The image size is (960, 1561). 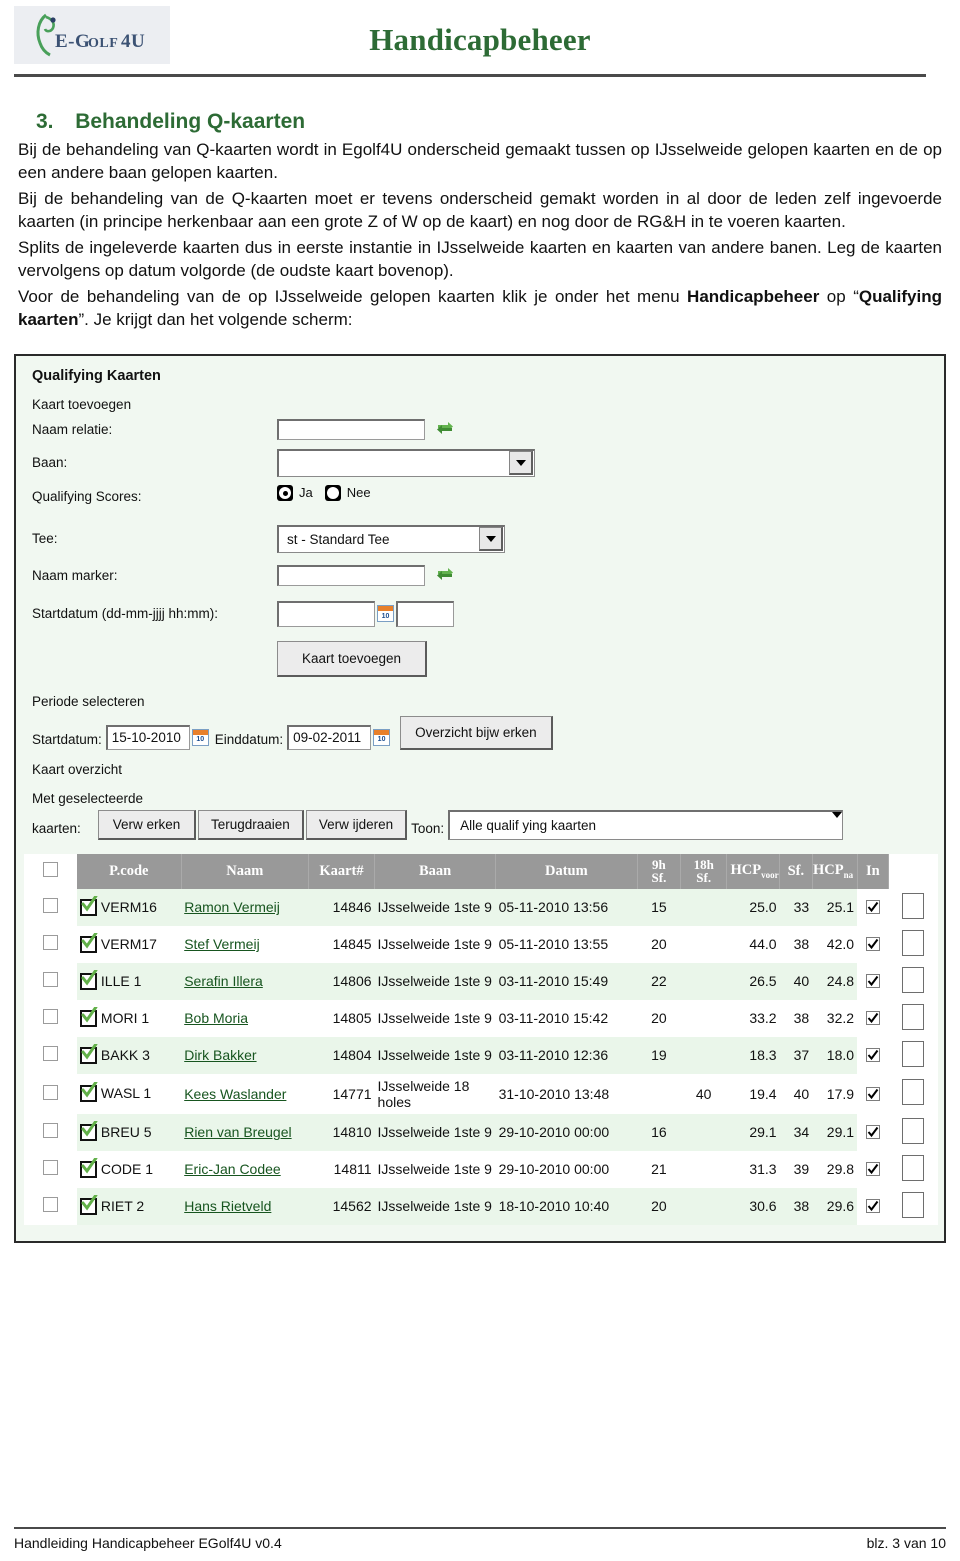 I want to click on player-name-link: Eric-Jan Codee, so click(x=232, y=1169).